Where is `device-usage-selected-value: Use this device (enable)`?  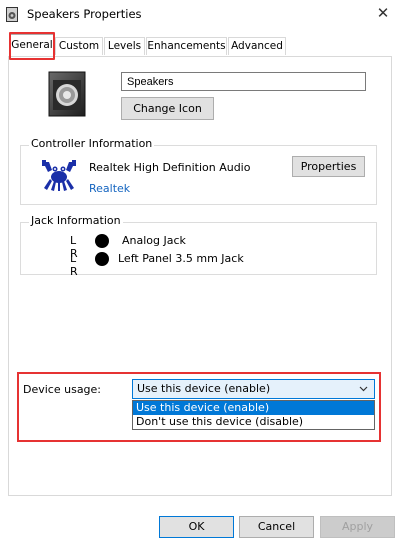 device-usage-selected-value: Use this device (enable) is located at coordinates (204, 388).